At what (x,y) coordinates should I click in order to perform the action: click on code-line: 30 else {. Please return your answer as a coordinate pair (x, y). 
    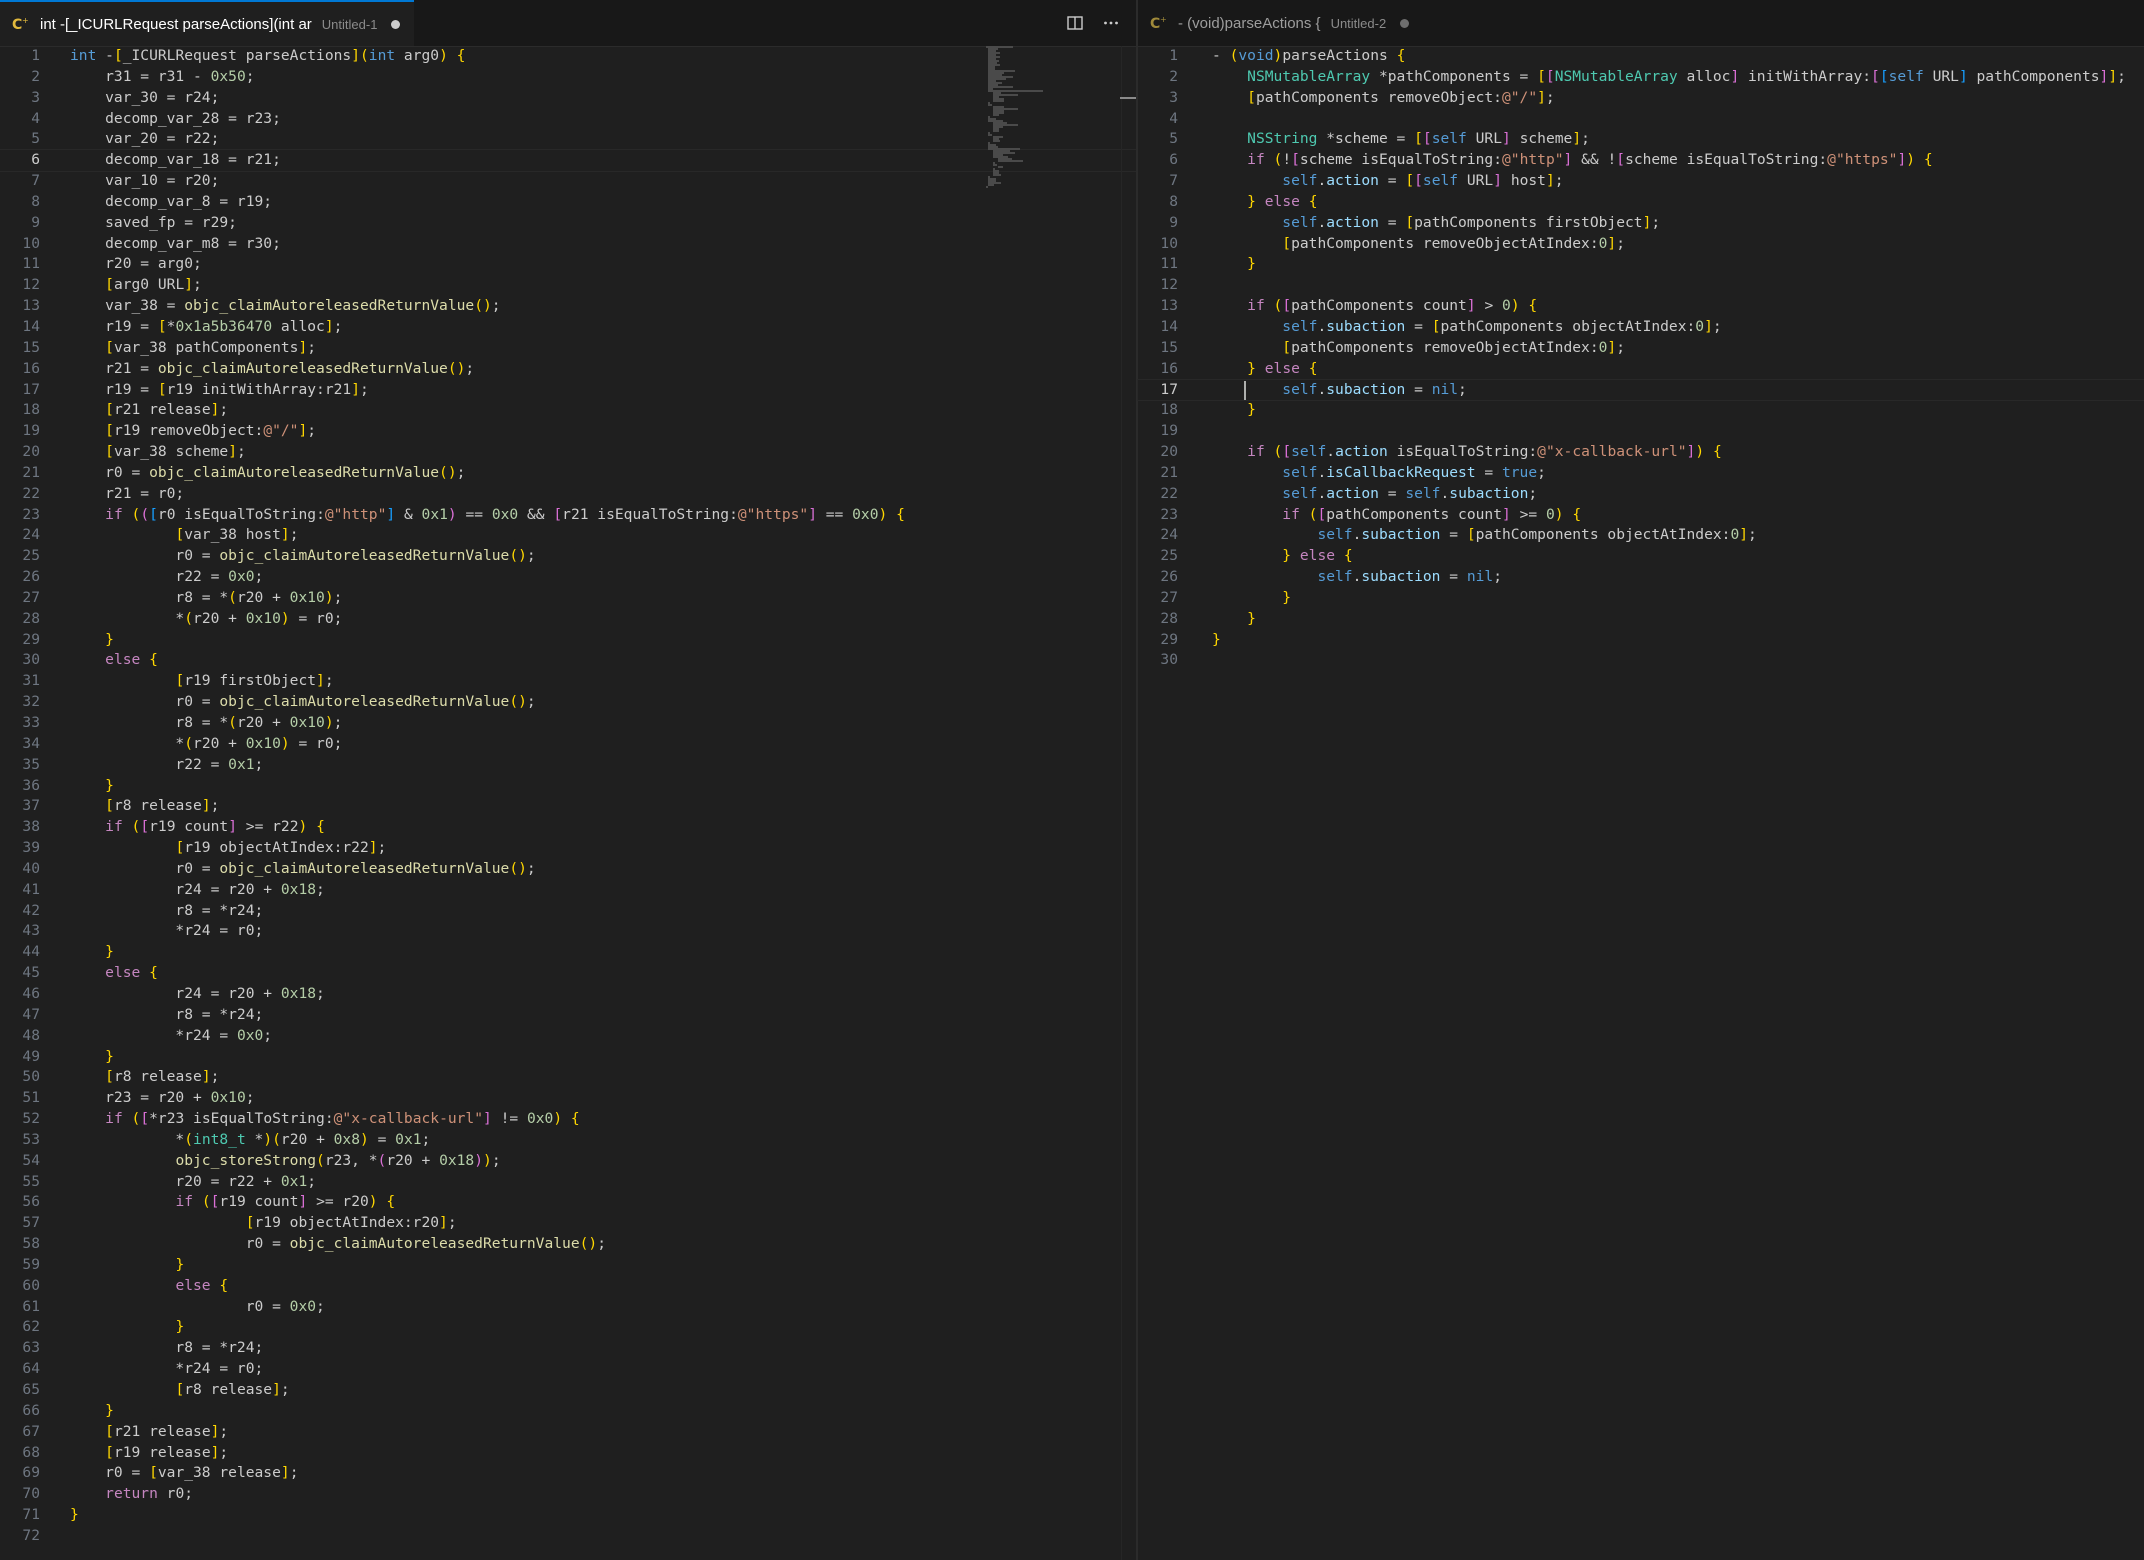
    Looking at the image, I should click on (568, 660).